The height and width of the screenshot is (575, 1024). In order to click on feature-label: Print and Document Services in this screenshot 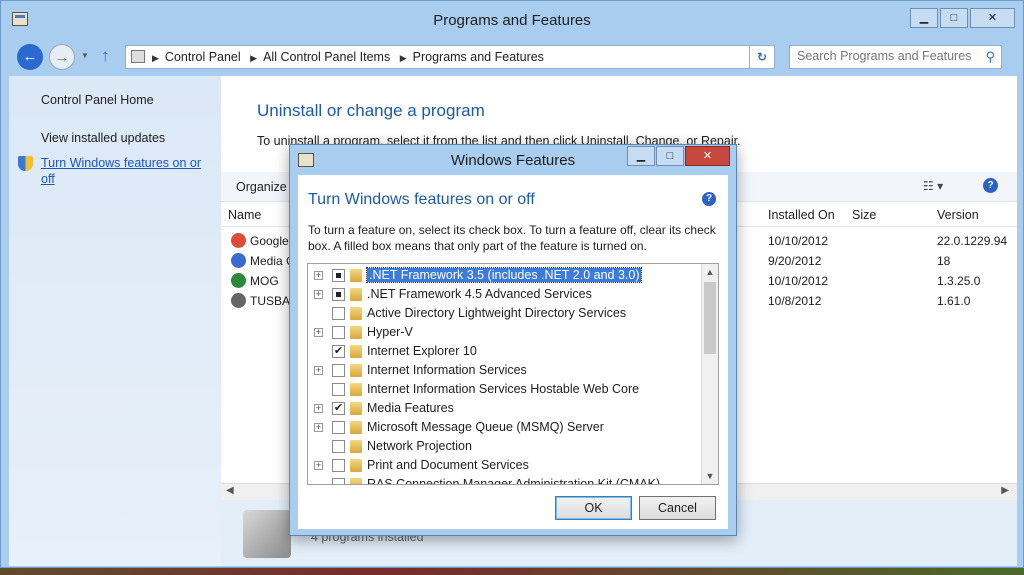, I will do `click(448, 465)`.